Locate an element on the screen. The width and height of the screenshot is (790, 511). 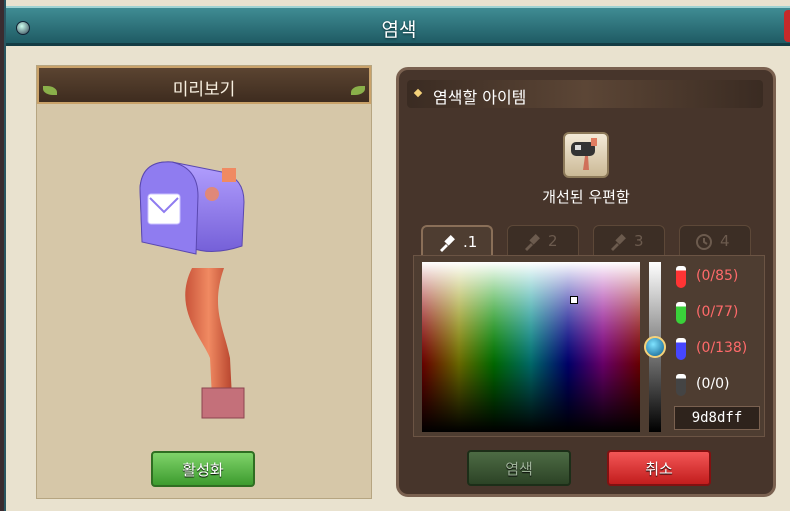
tab-history: 4 is located at coordinates (715, 241).